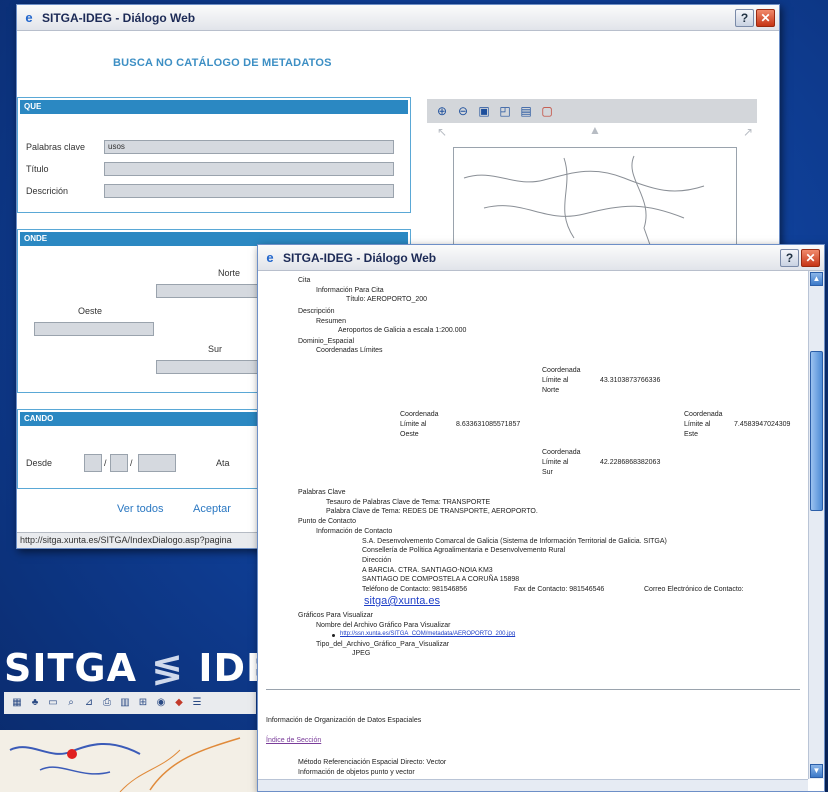 The width and height of the screenshot is (828, 792). What do you see at coordinates (157, 463) in the screenshot?
I see `from-year-input` at bounding box center [157, 463].